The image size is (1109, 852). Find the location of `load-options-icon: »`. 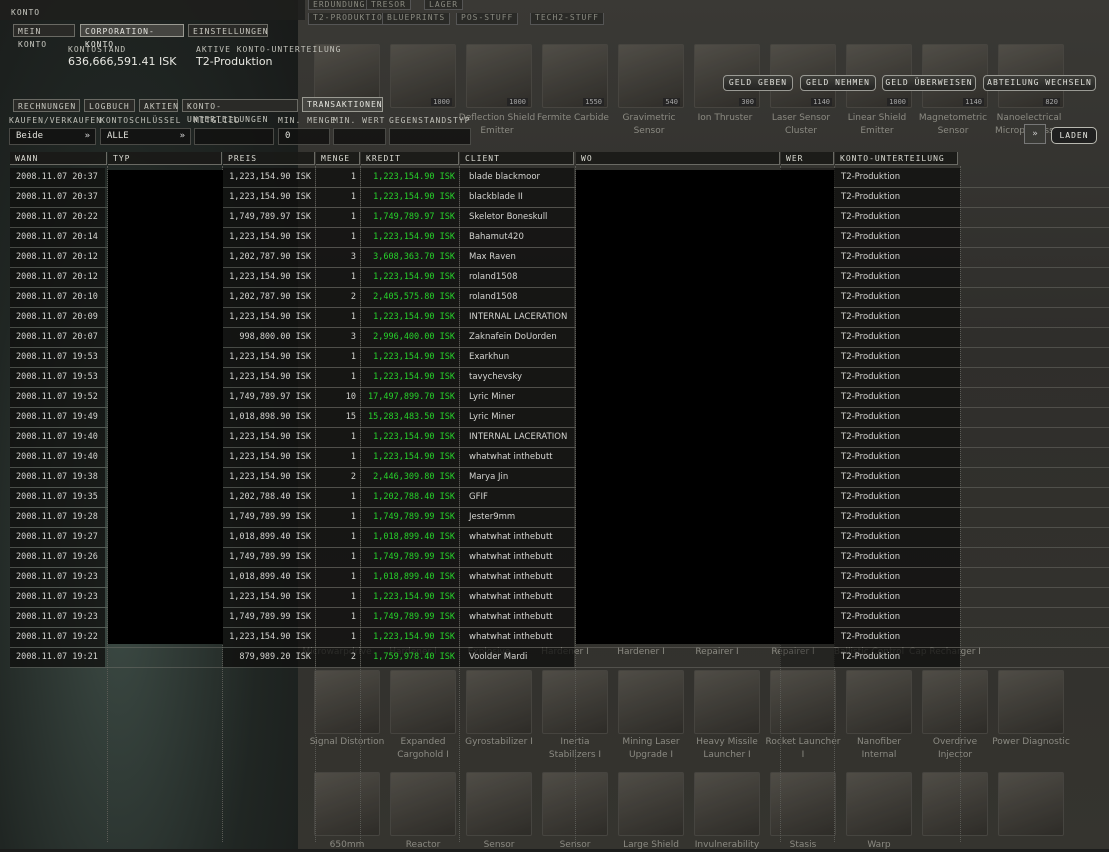

load-options-icon: » is located at coordinates (1035, 134).